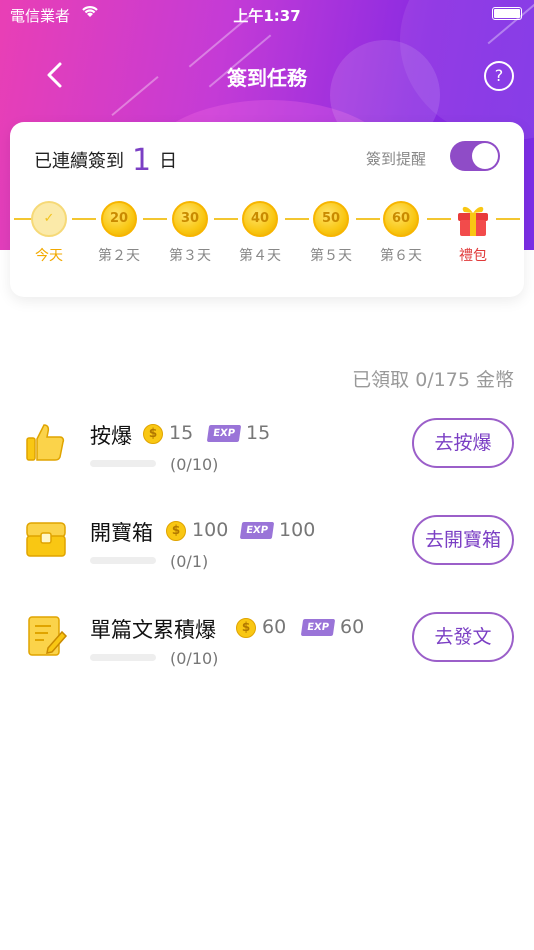  Describe the element at coordinates (189, 561) in the screenshot. I see `task-progress-count: (0/1)` at that location.